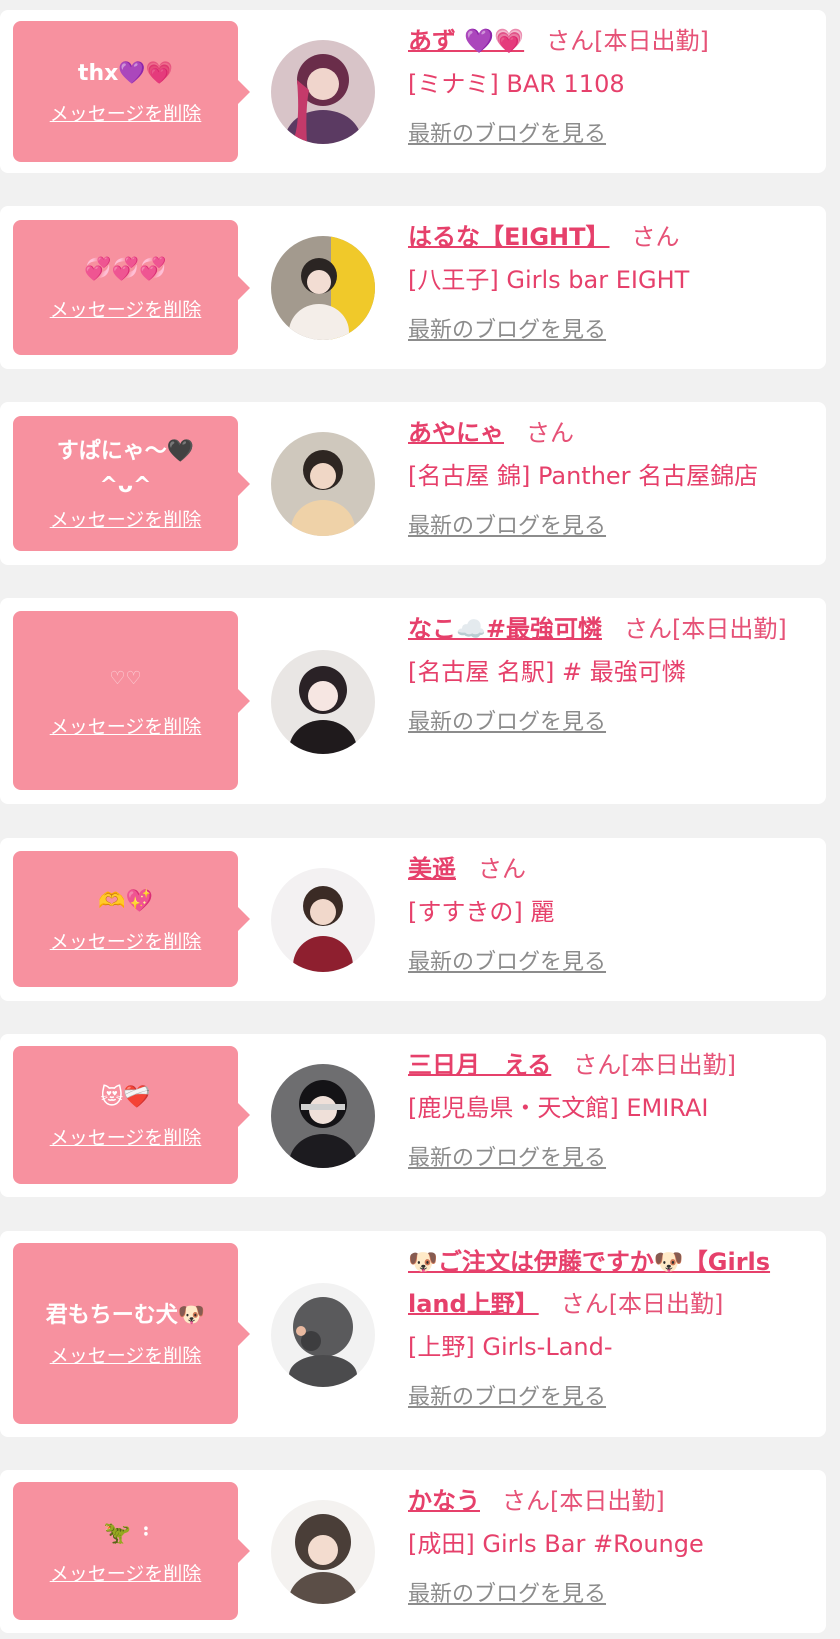  Describe the element at coordinates (131, 287) in the screenshot. I see `message-bubble: 💞💞💞 メッセージを削除` at that location.